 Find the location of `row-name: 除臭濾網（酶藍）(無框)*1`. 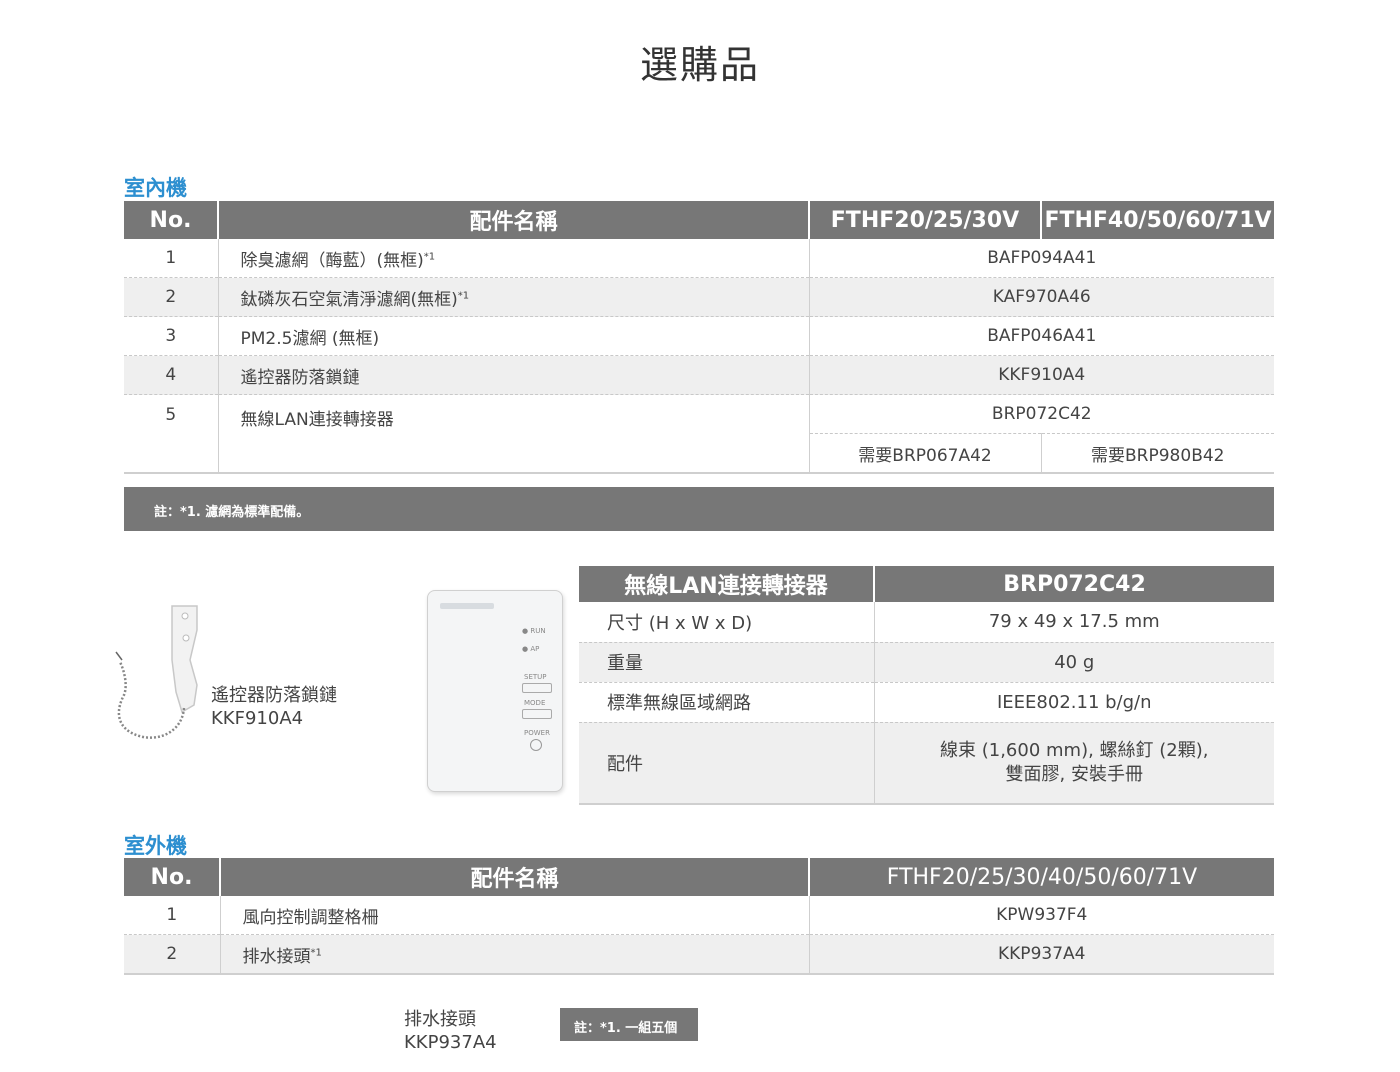

row-name: 除臭濾網（酶藍）(無框)*1 is located at coordinates (513, 258).